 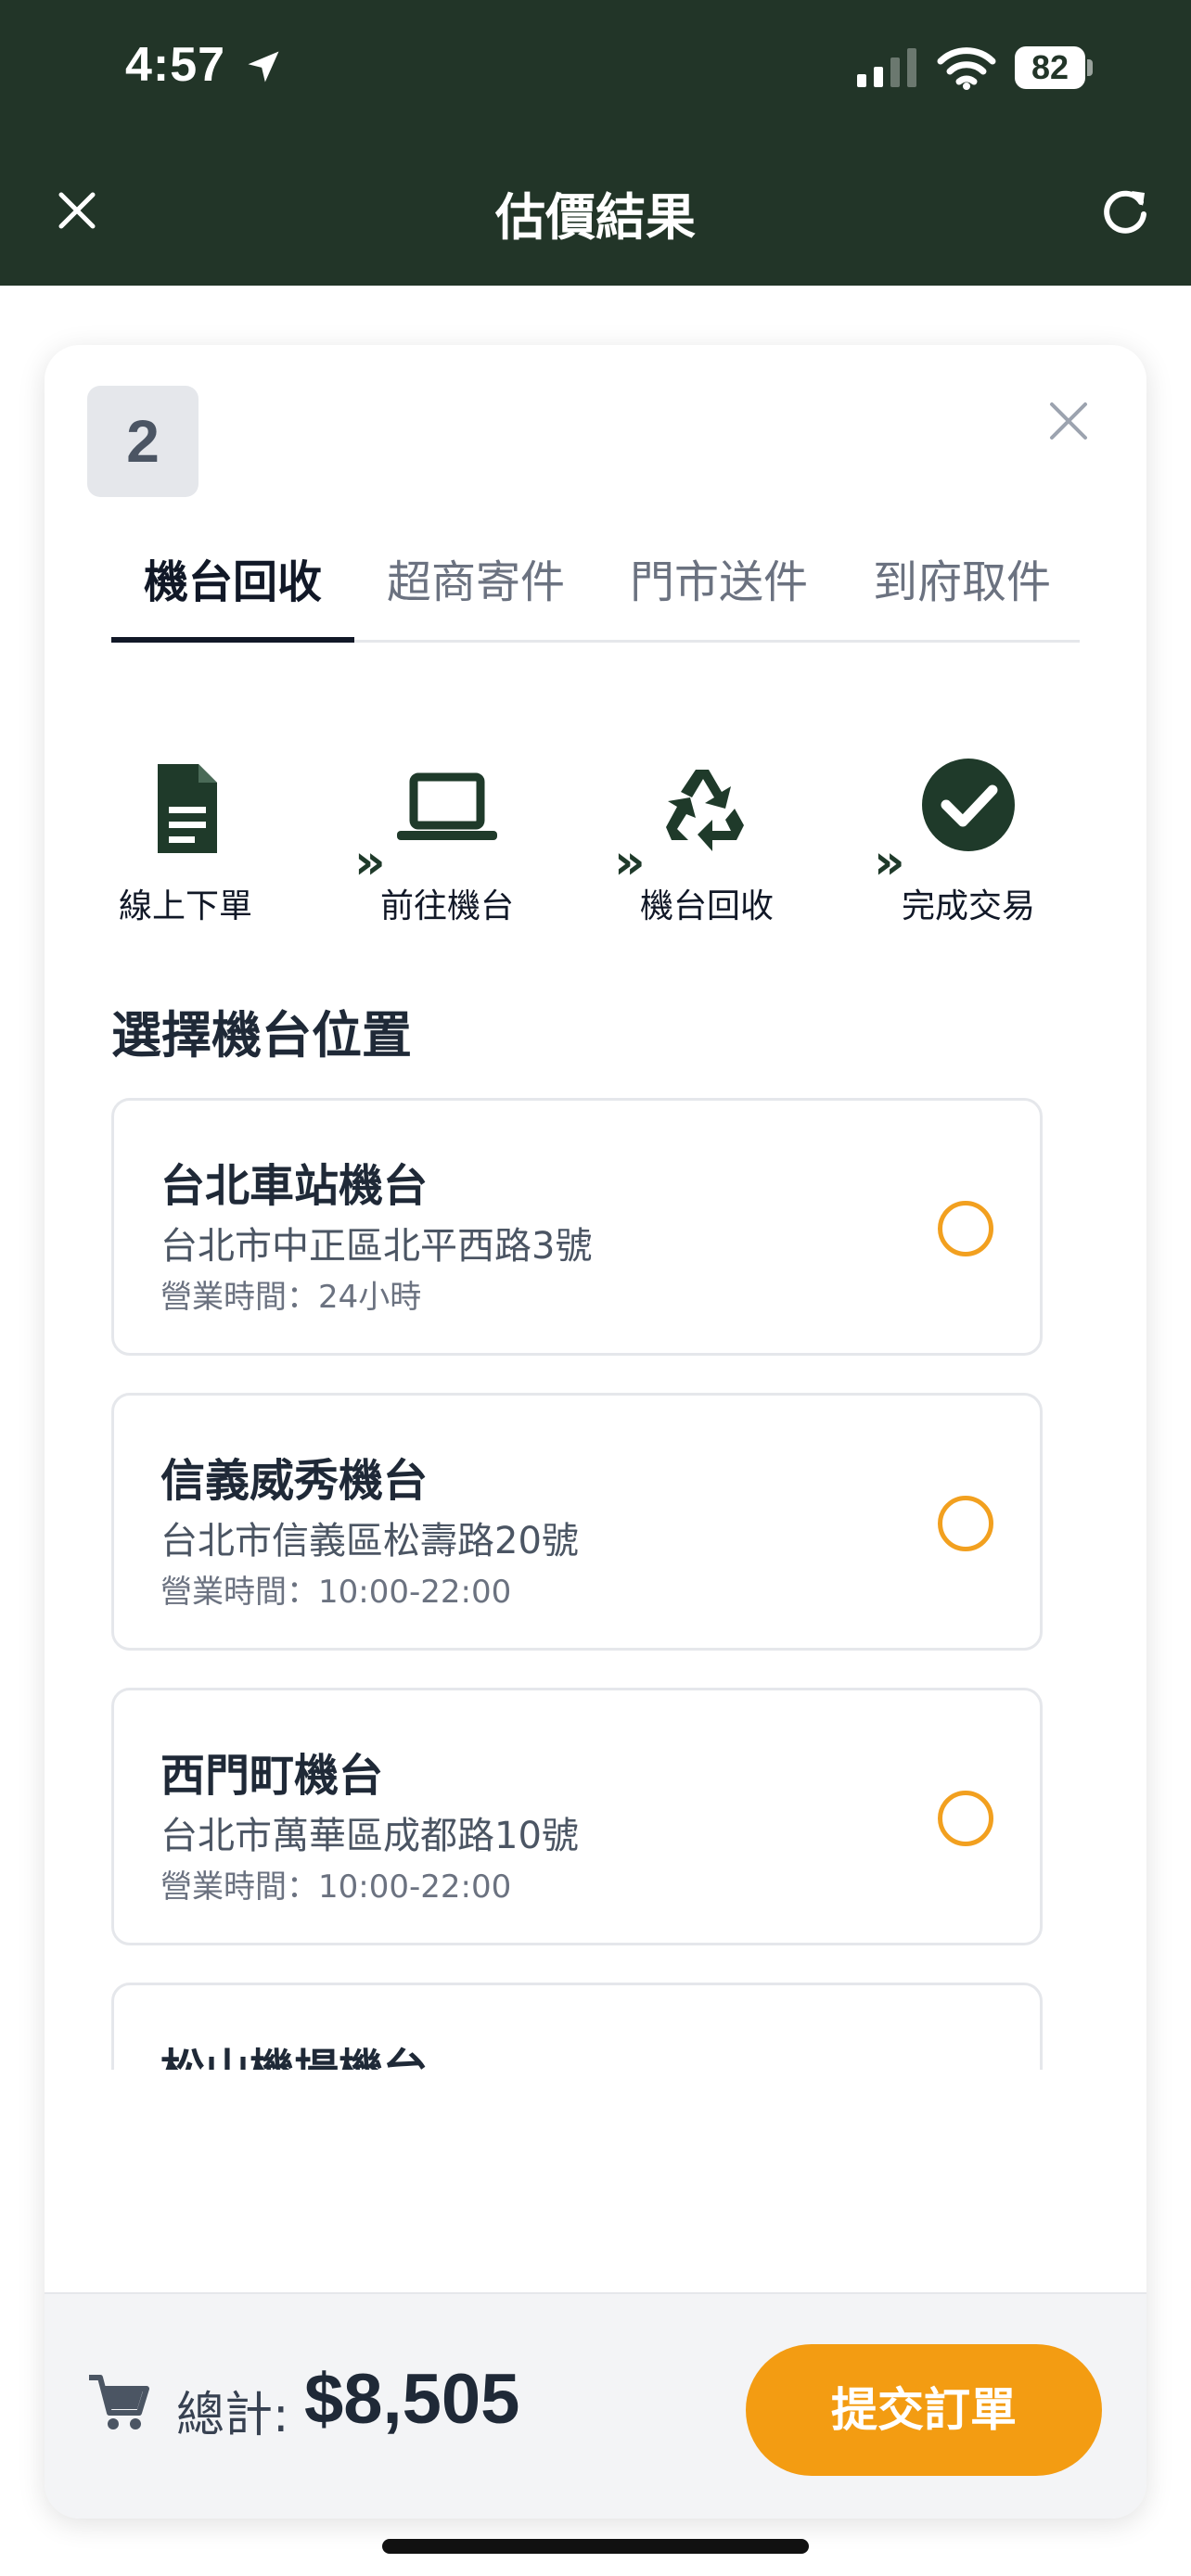 I want to click on refresh-icon, so click(x=1125, y=211).